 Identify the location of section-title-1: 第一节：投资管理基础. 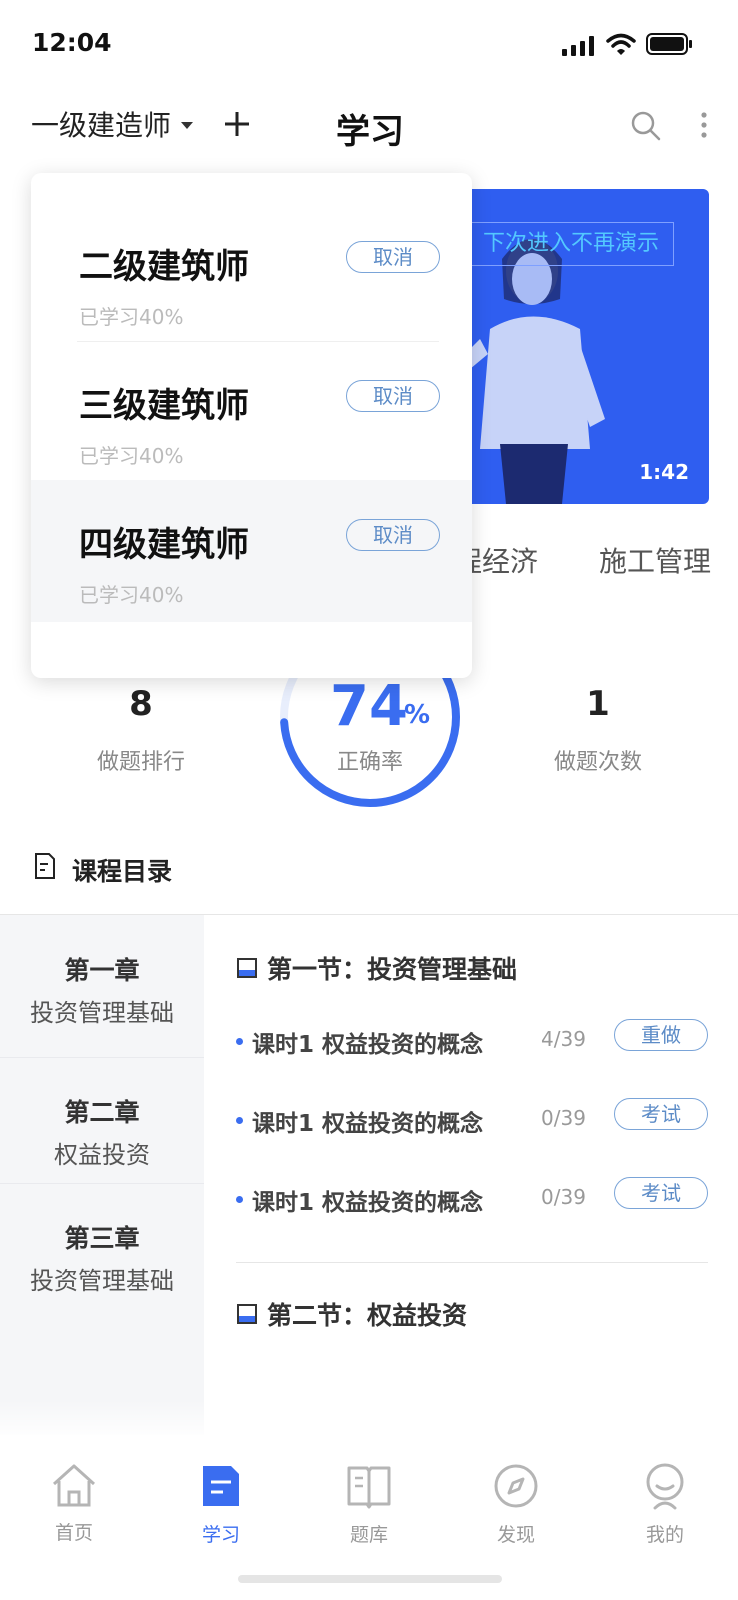
(377, 968).